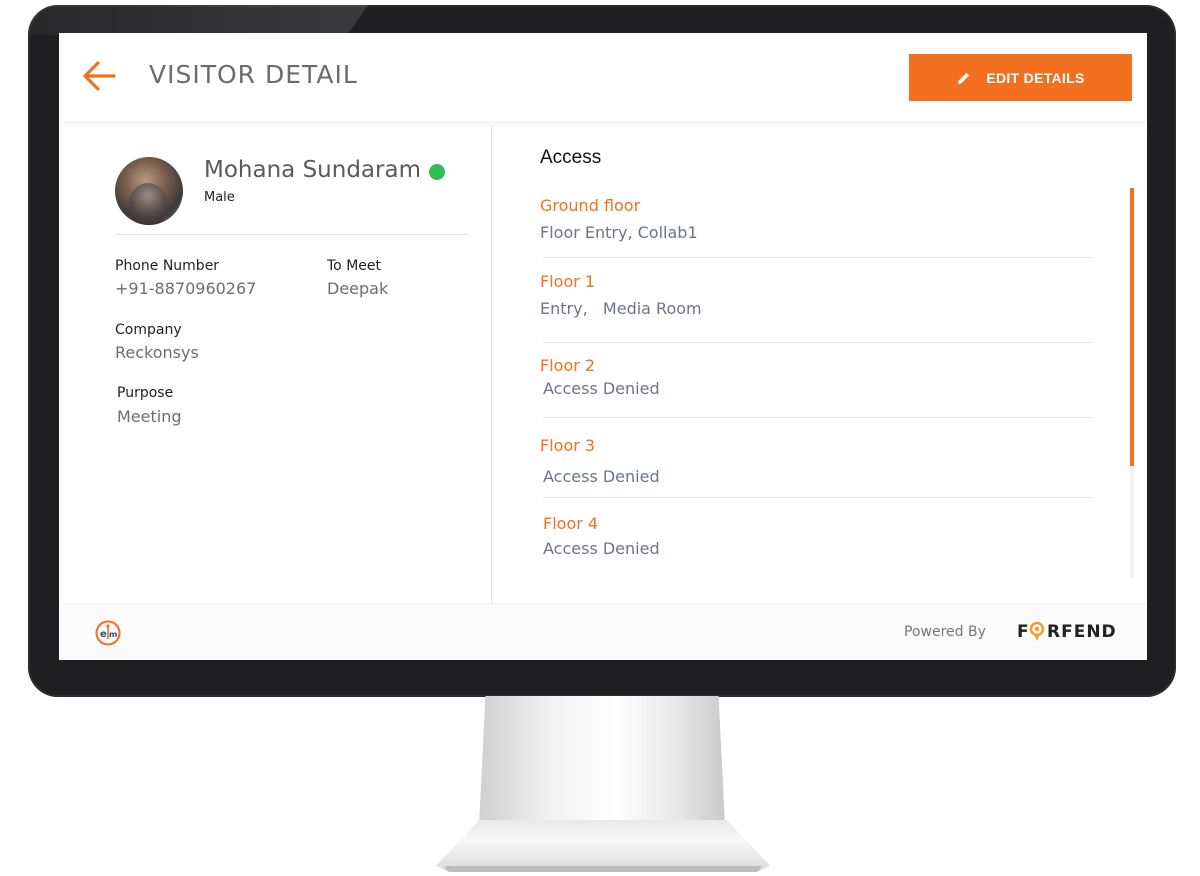 The width and height of the screenshot is (1200, 876). I want to click on floor-access: Entry, Media Room, so click(621, 308).